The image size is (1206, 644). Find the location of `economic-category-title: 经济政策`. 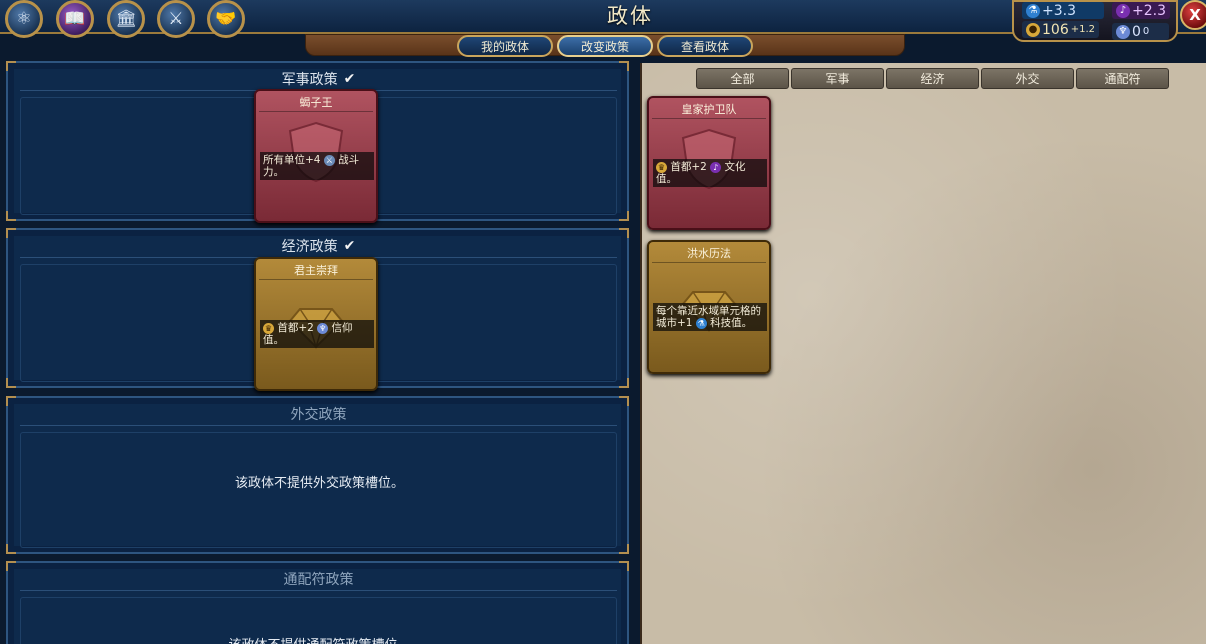

economic-category-title: 经济政策 is located at coordinates (309, 246).